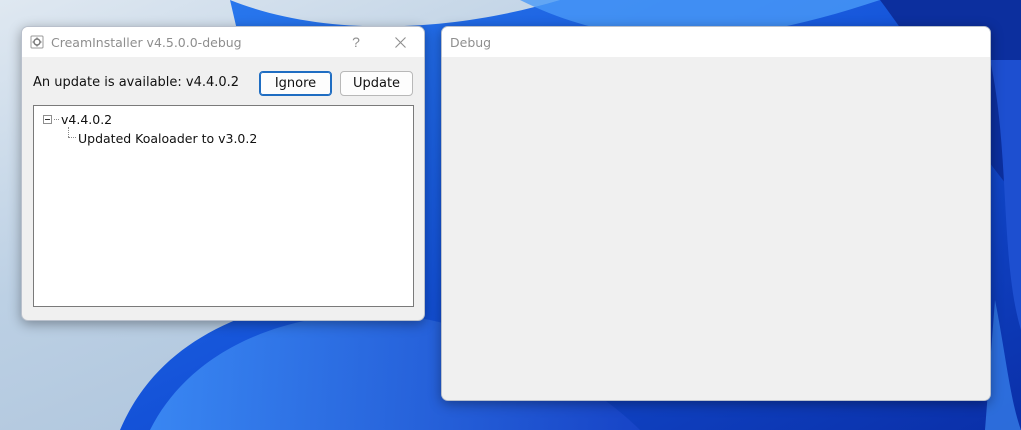 Image resolution: width=1021 pixels, height=430 pixels. I want to click on debug-window-title: Debug, so click(471, 42).